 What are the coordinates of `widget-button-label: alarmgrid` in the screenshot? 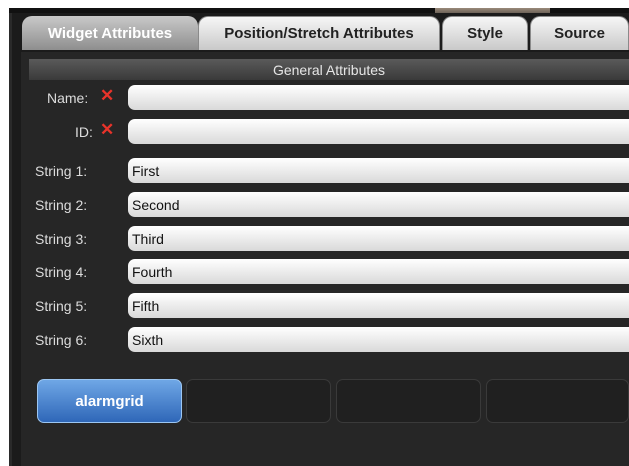 It's located at (109, 401).